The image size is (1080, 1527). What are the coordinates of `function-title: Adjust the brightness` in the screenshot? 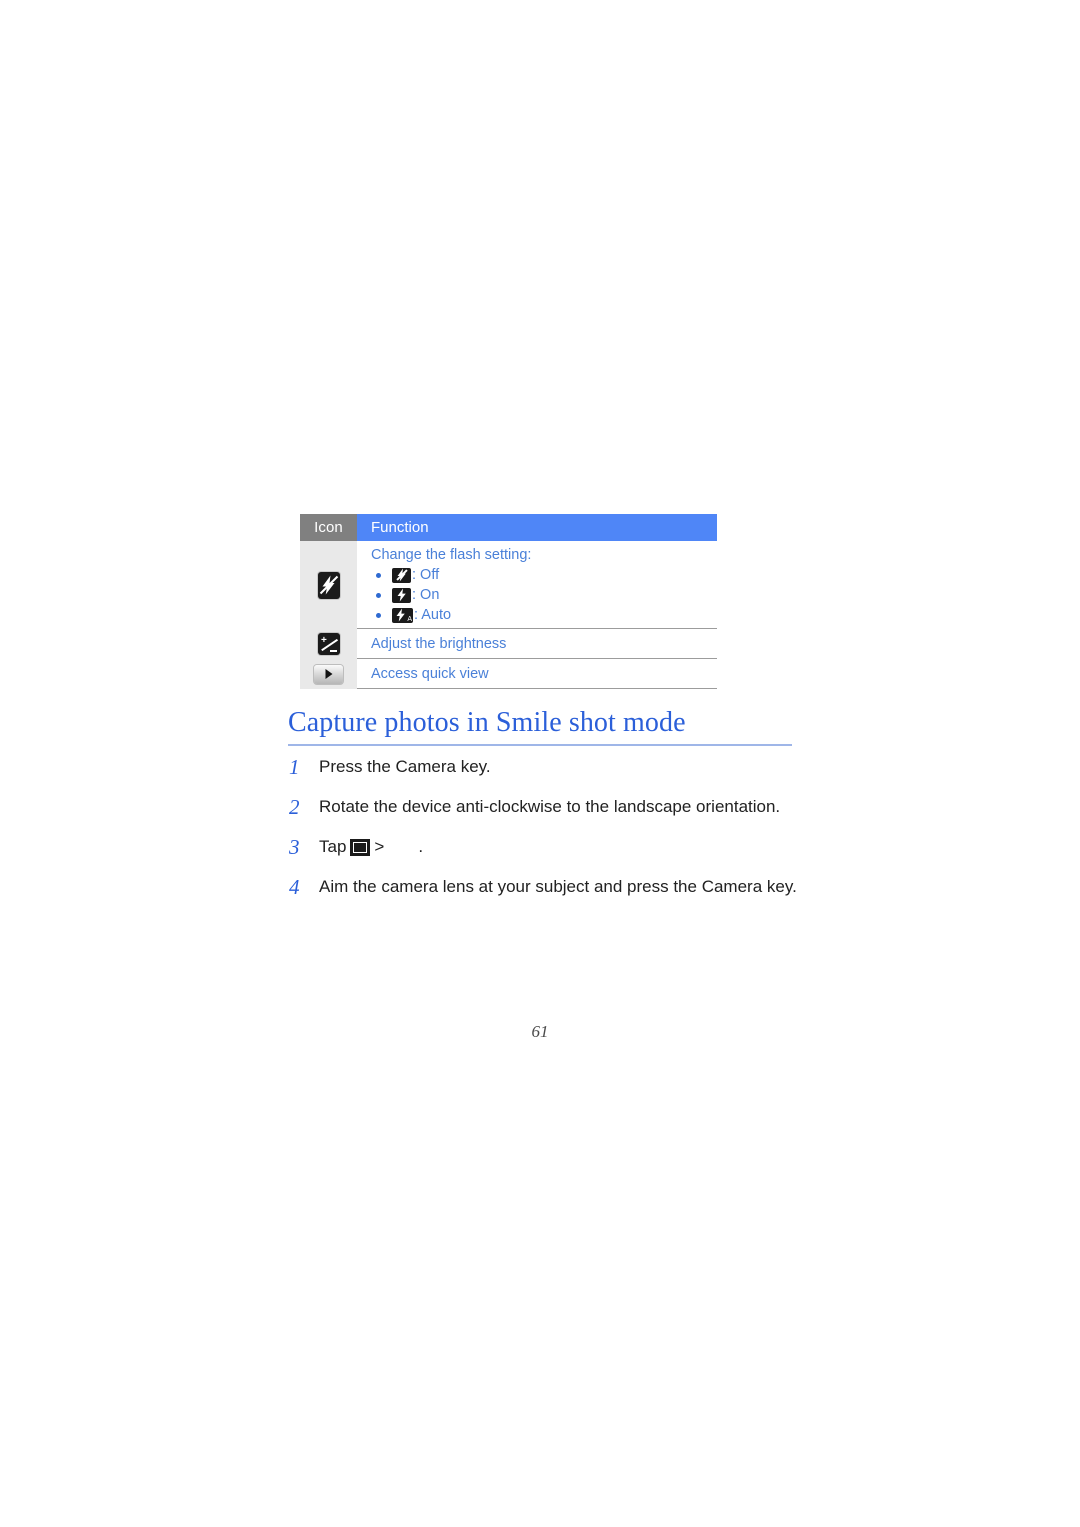 It's located at (439, 643).